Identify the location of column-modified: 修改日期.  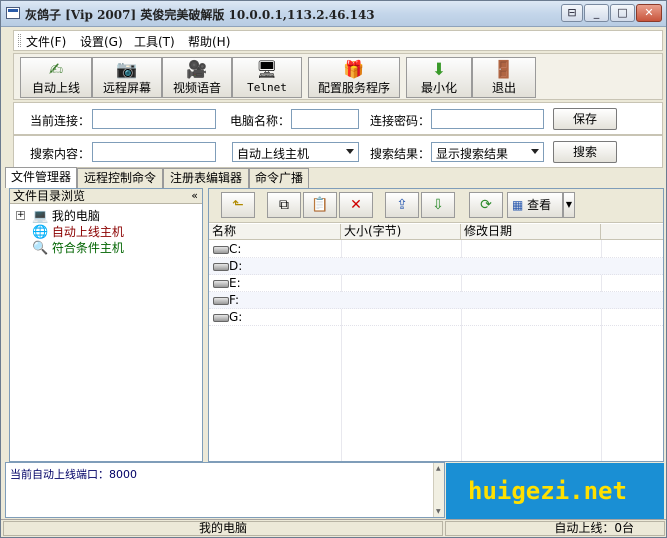
(531, 232).